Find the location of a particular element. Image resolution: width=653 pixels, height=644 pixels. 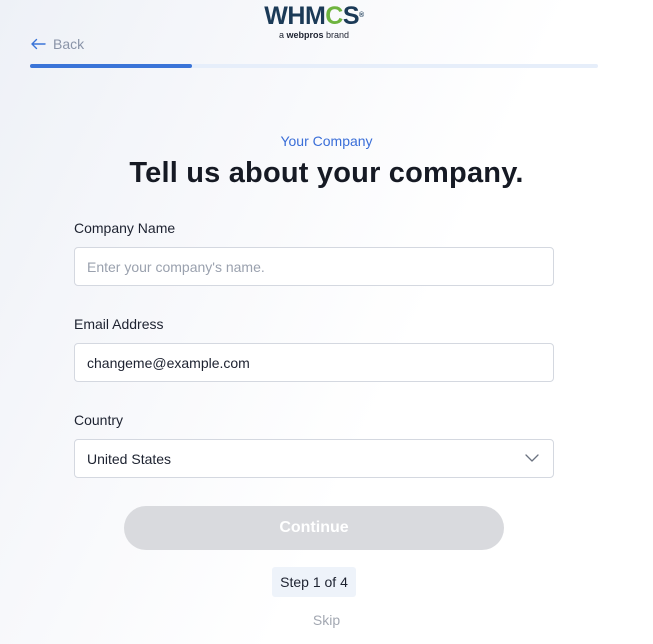

section-eyebrow: Your Company is located at coordinates (326, 141).